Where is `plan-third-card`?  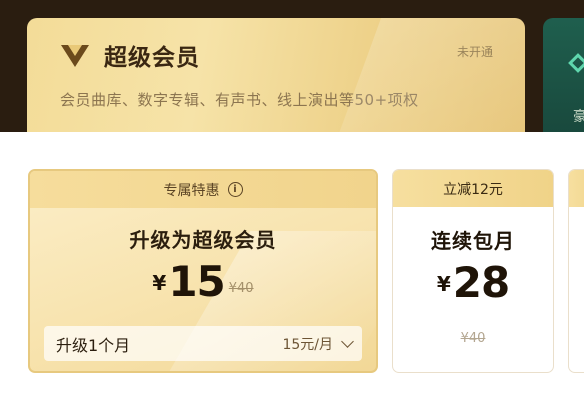 plan-third-card is located at coordinates (576, 271).